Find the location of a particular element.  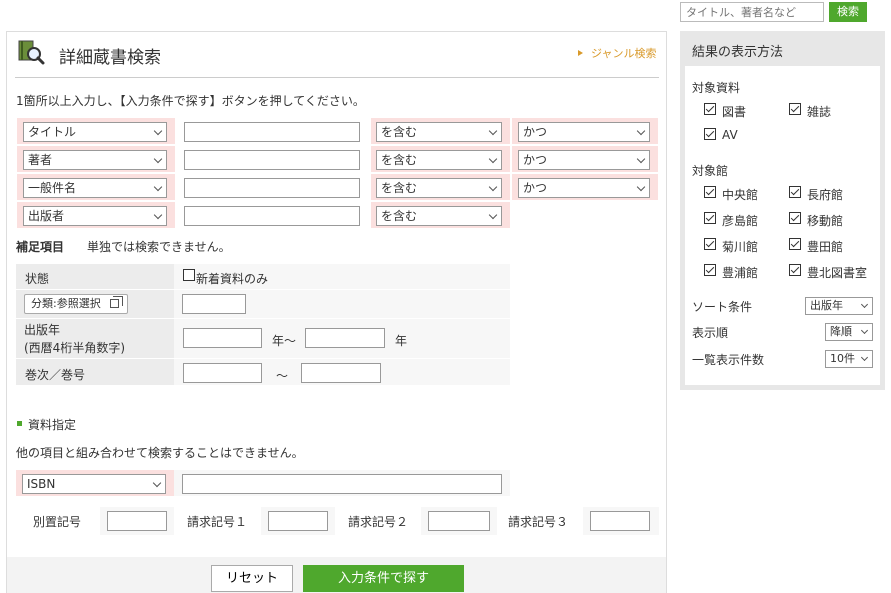

supplement-title: 補足項目 is located at coordinates (40, 247).